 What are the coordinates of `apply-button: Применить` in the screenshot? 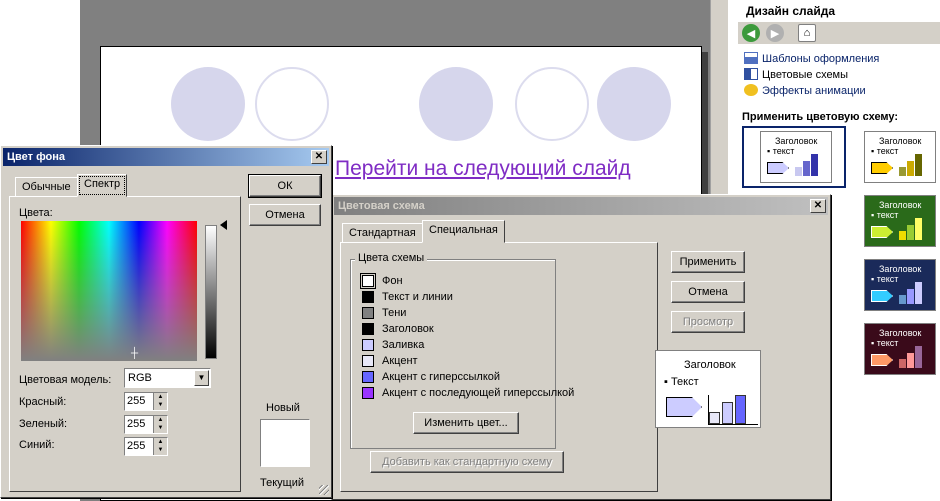 It's located at (708, 262).